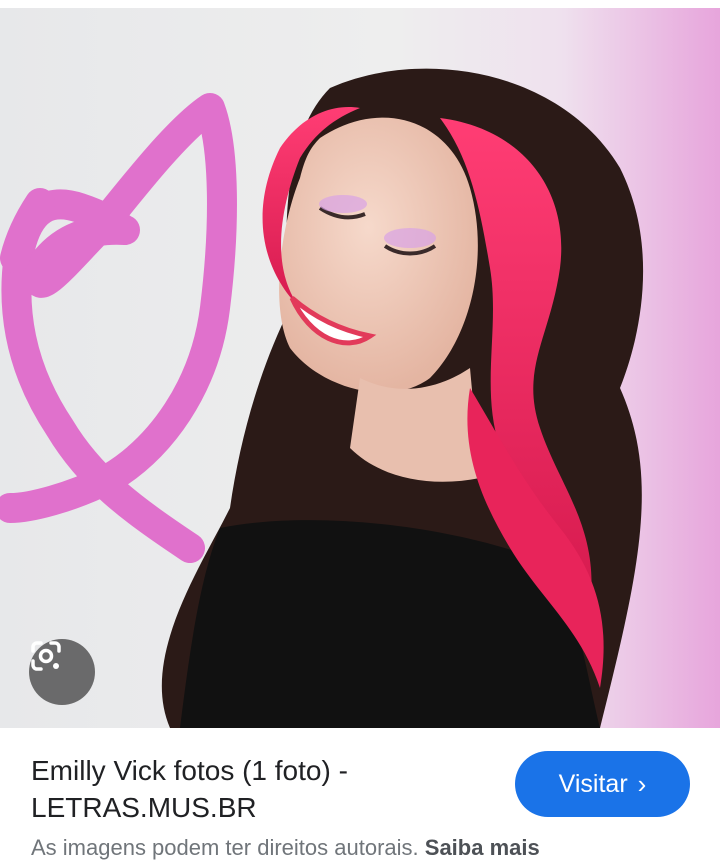 The width and height of the screenshot is (720, 867). I want to click on eyeshadow-right, so click(410, 238).